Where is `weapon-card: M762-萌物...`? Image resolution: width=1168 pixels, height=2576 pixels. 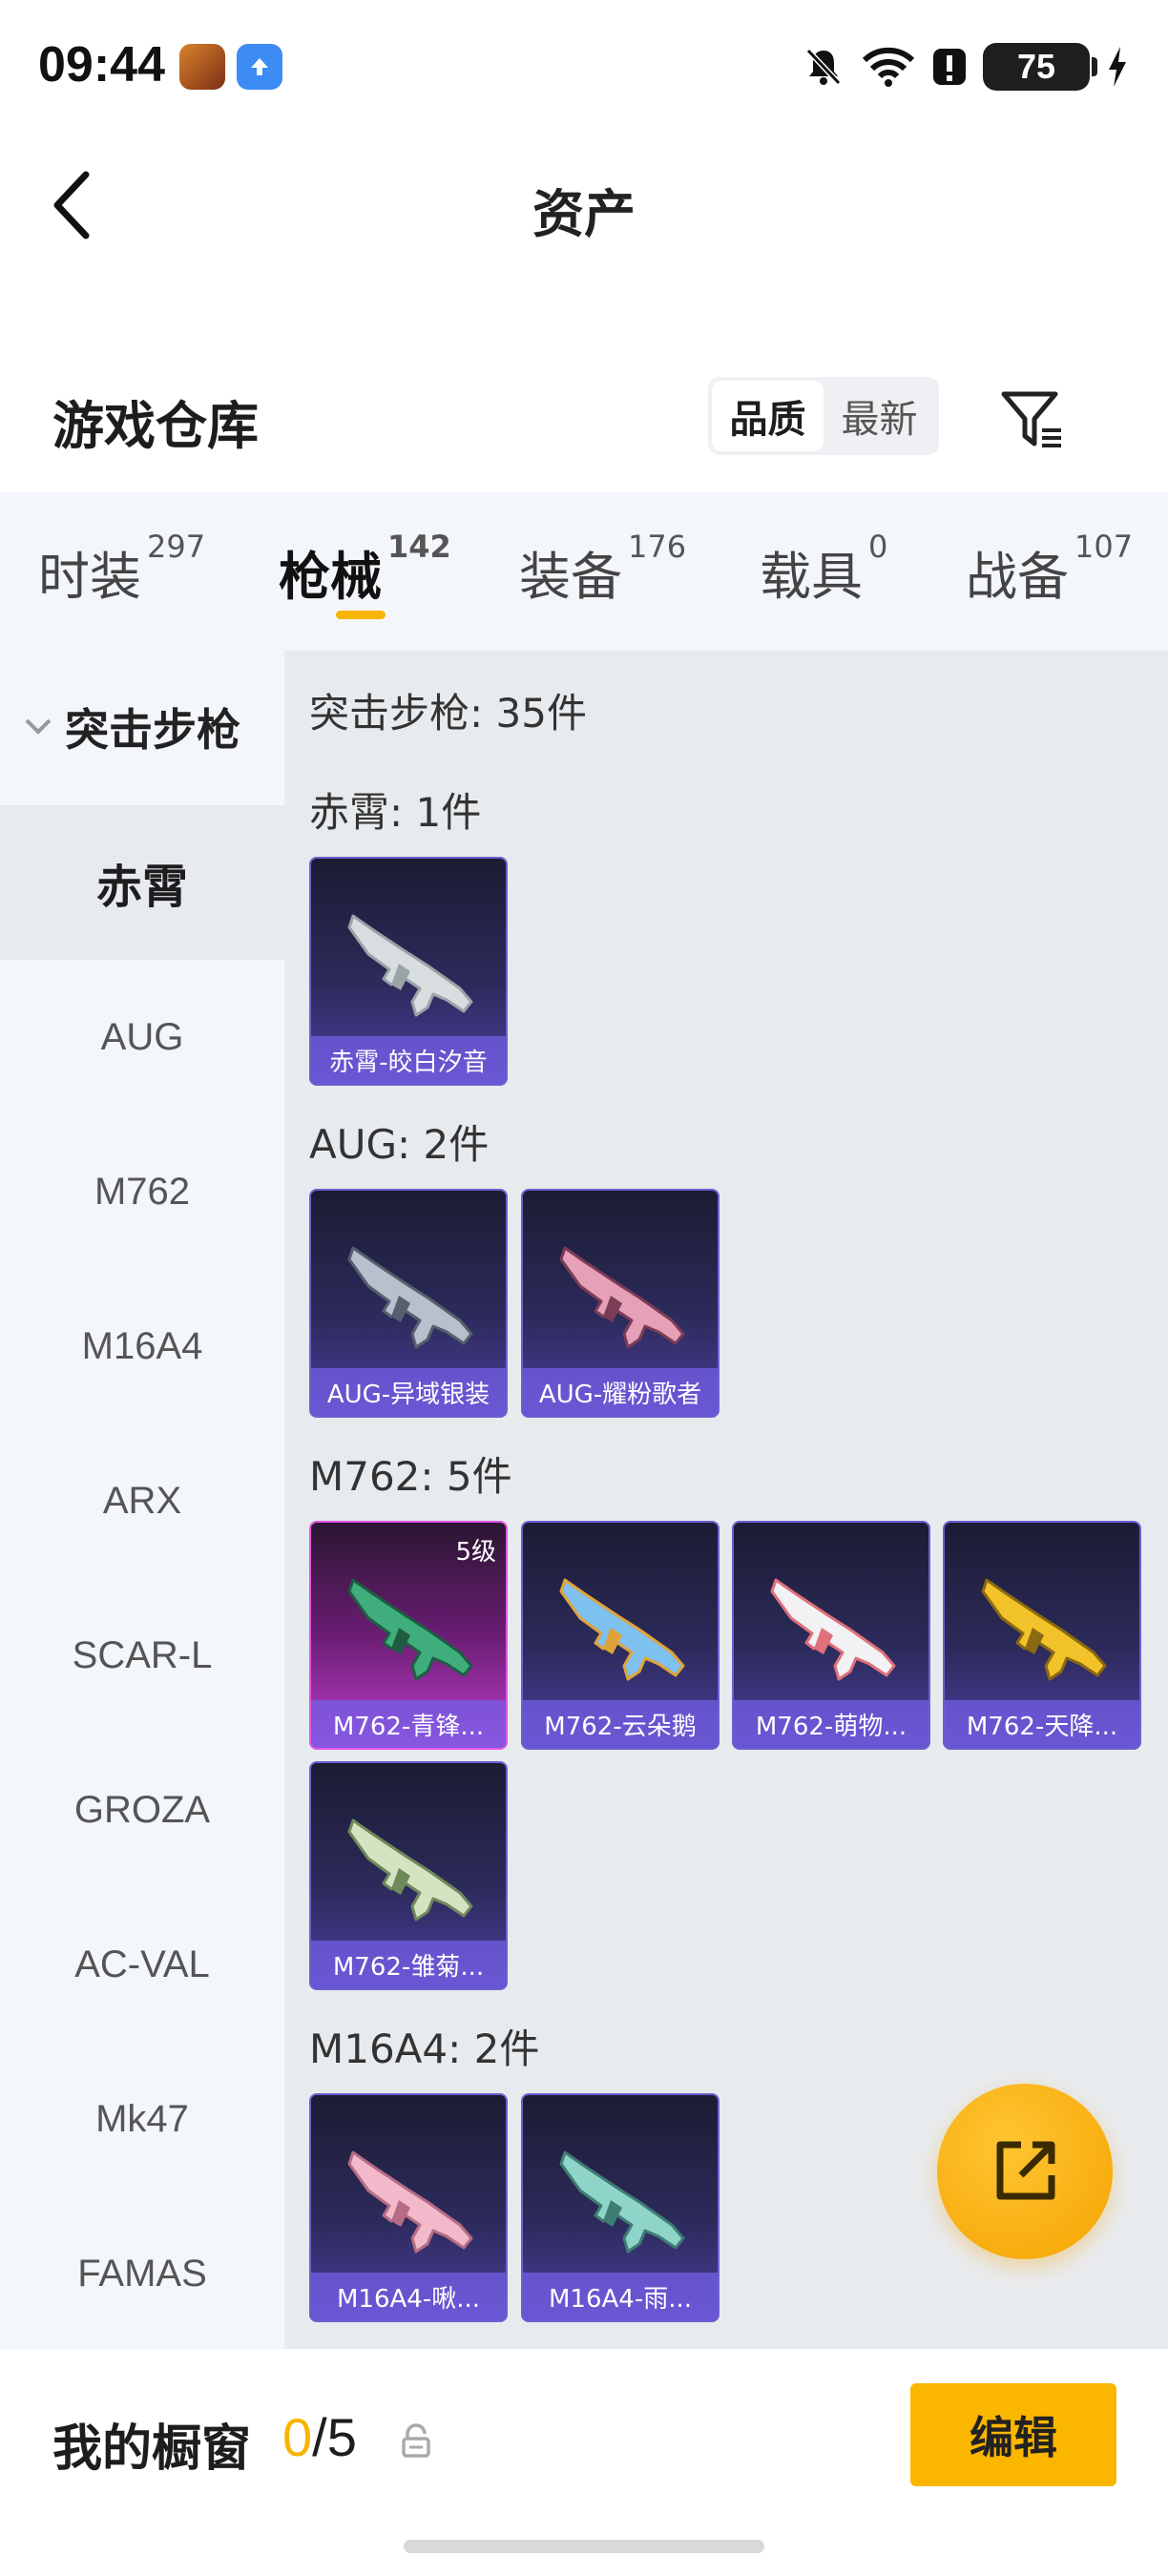 weapon-card: M762-萌物... is located at coordinates (831, 1635).